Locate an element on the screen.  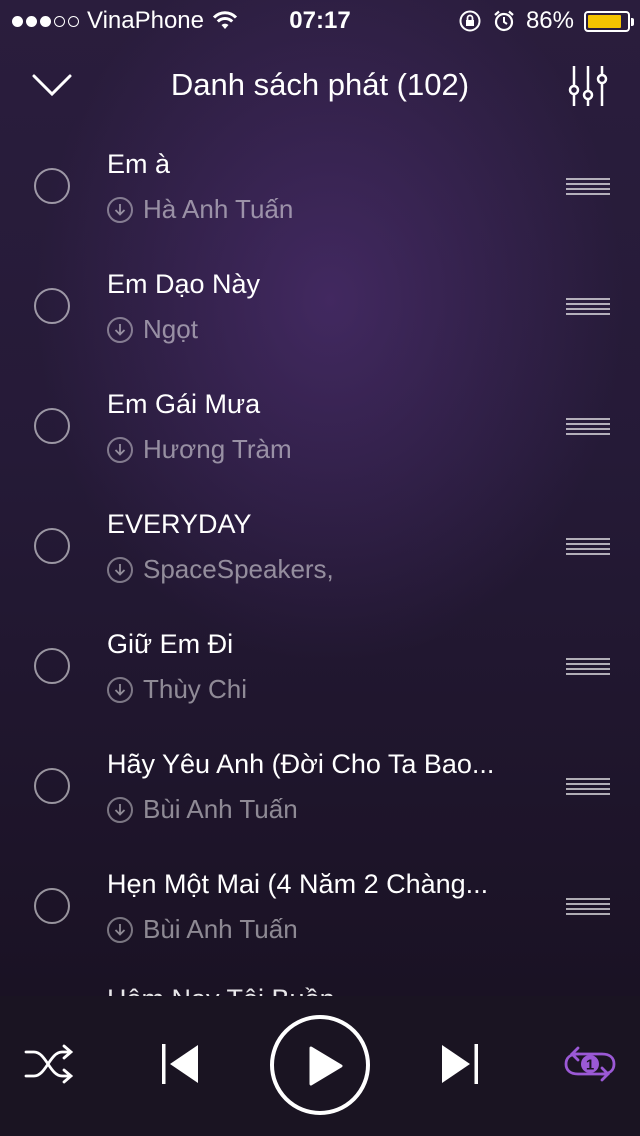
playlist-row: Em Gái Mưa Hương Tràm is located at coordinates (320, 426).